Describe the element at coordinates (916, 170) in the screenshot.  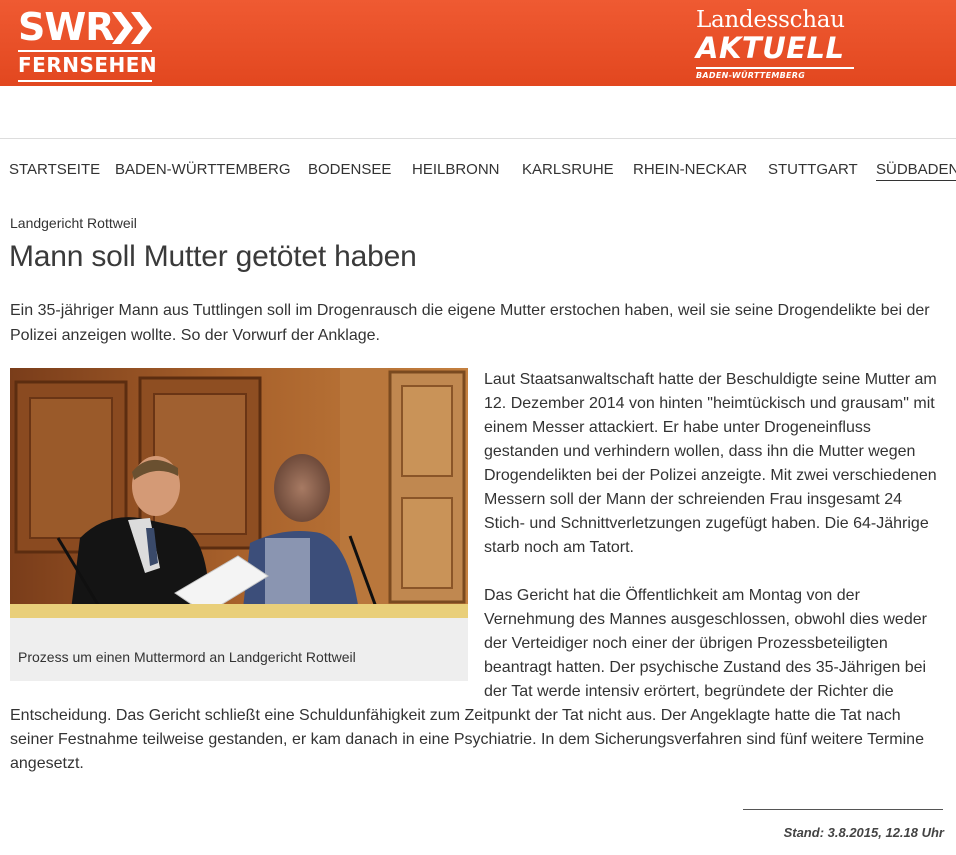
I see `nav-item-suedbaden: SÜDBADEN` at that location.